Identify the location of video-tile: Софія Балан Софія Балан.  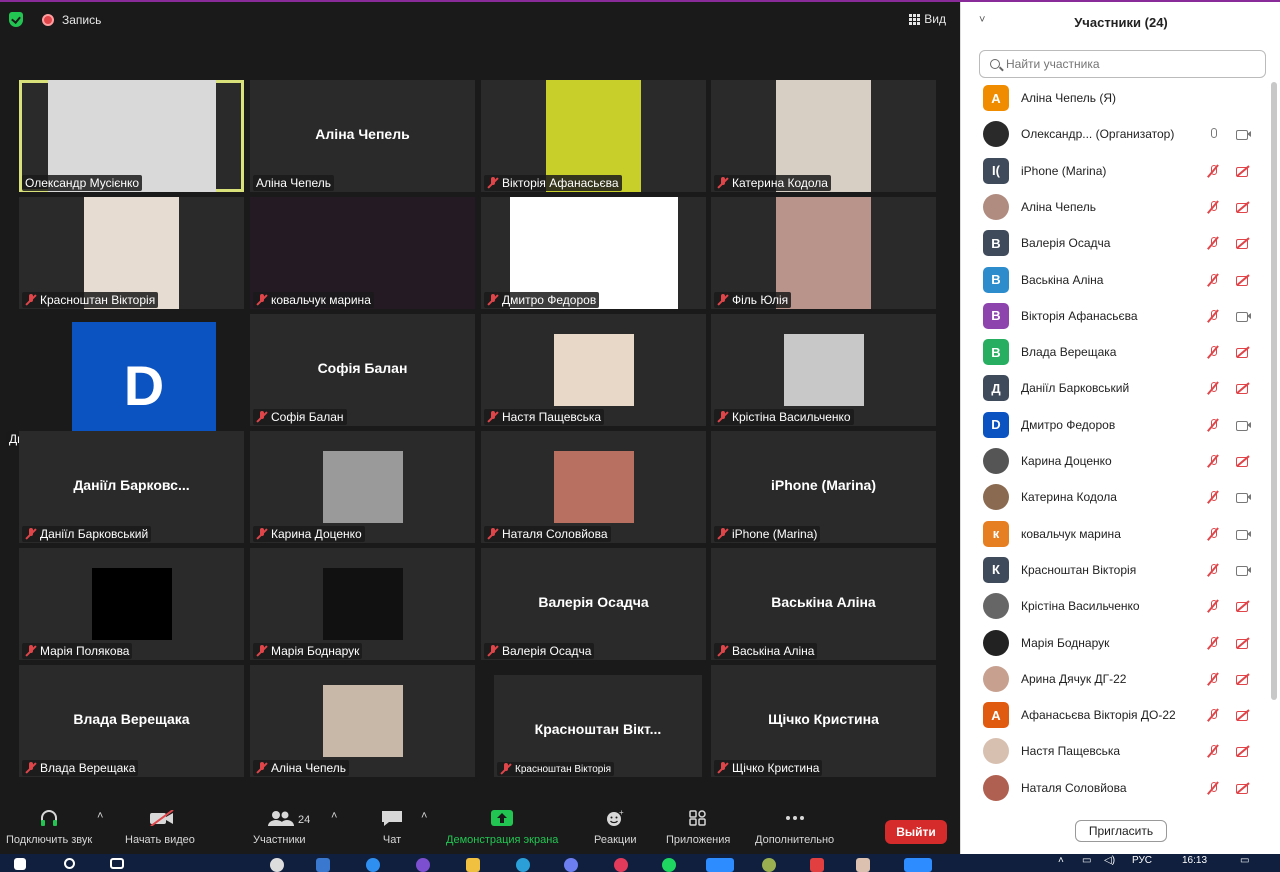
(362, 370).